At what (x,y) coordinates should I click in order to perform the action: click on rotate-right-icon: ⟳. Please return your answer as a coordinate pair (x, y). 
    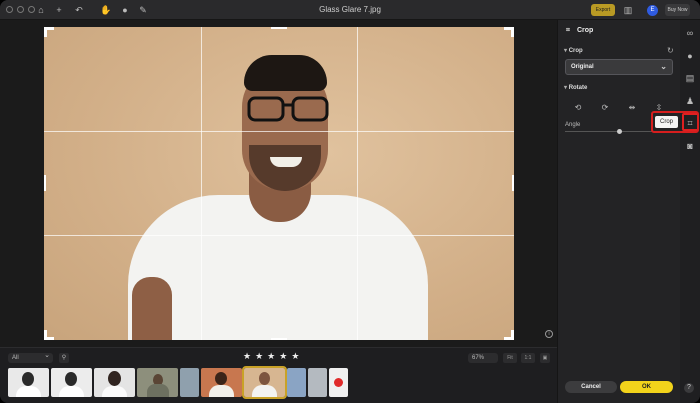
    Looking at the image, I should click on (605, 108).